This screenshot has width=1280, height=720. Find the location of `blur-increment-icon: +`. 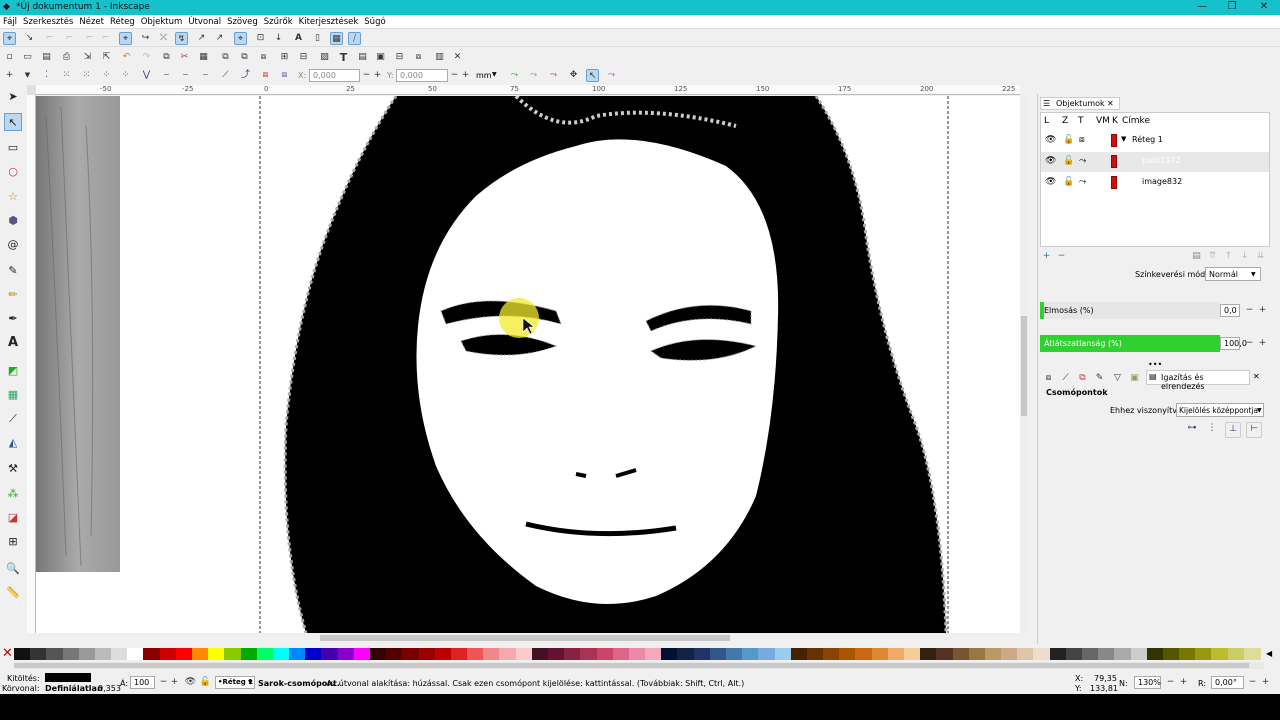

blur-increment-icon: + is located at coordinates (1262, 310).